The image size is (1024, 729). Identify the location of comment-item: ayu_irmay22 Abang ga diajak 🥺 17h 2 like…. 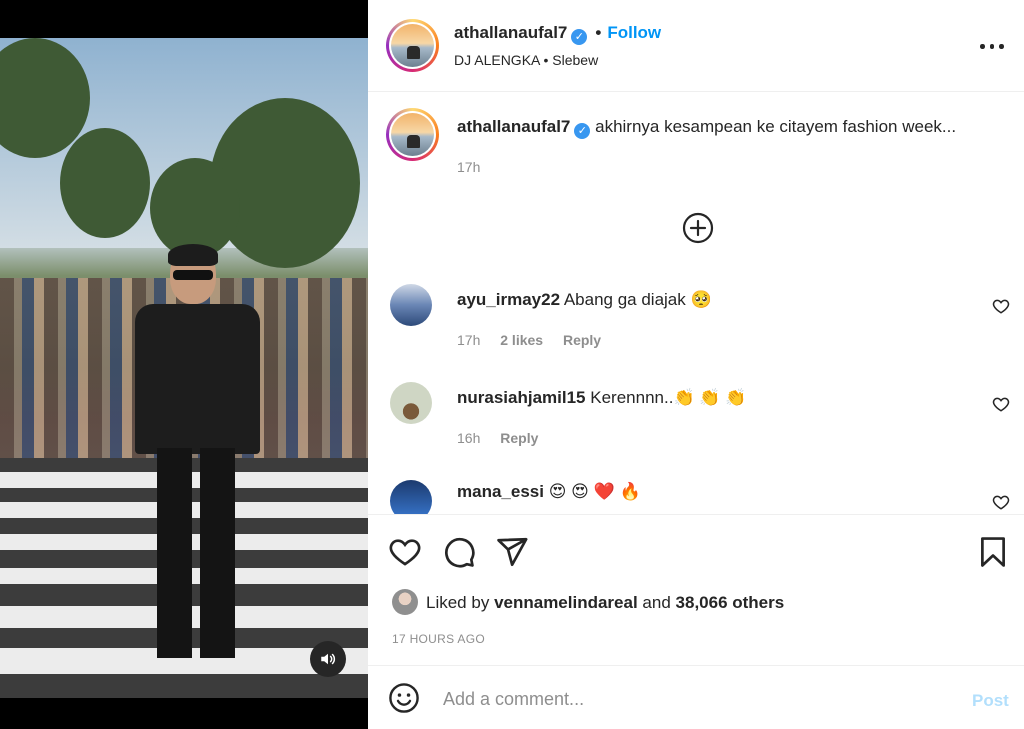
(696, 329).